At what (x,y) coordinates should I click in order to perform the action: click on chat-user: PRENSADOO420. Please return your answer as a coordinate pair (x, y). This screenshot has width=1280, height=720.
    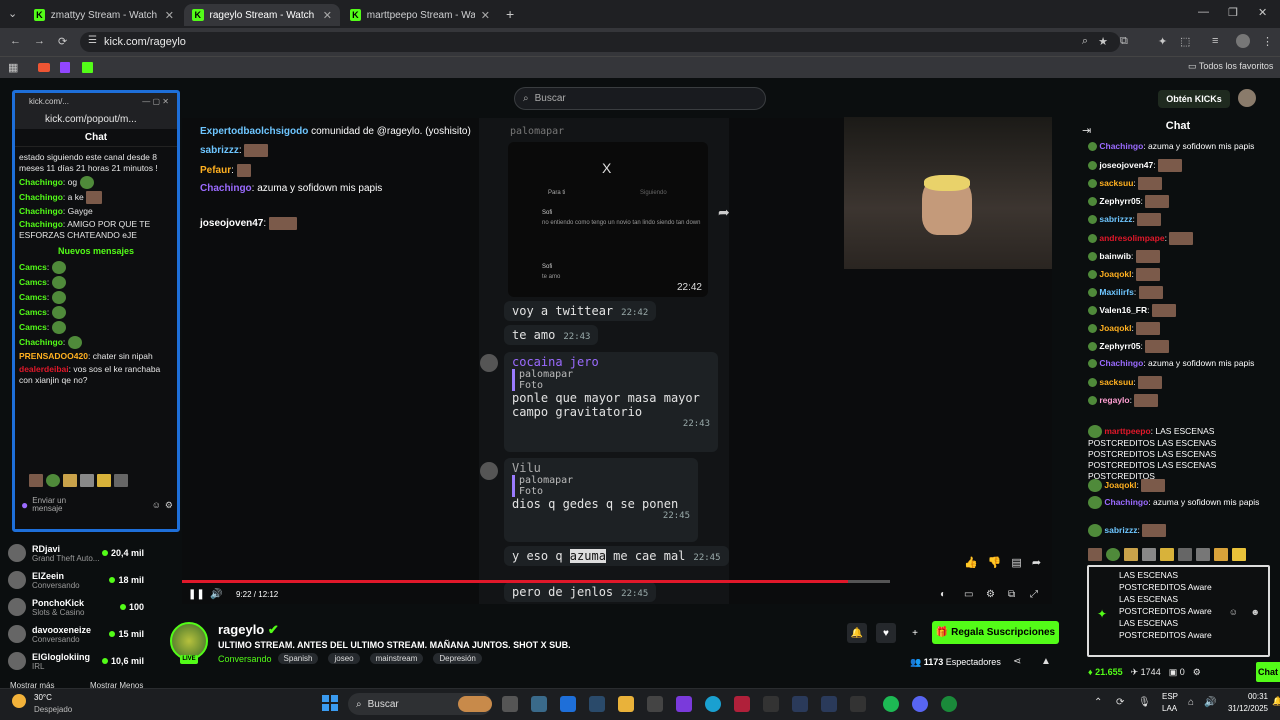
    Looking at the image, I should click on (53, 356).